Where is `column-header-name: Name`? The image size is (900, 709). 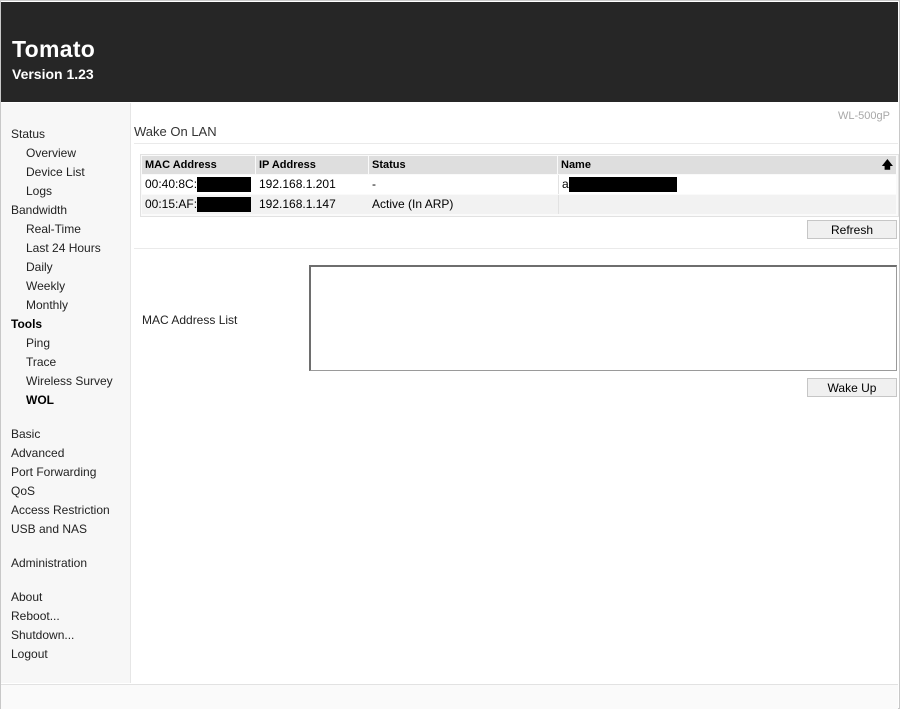
column-header-name: Name is located at coordinates (576, 165).